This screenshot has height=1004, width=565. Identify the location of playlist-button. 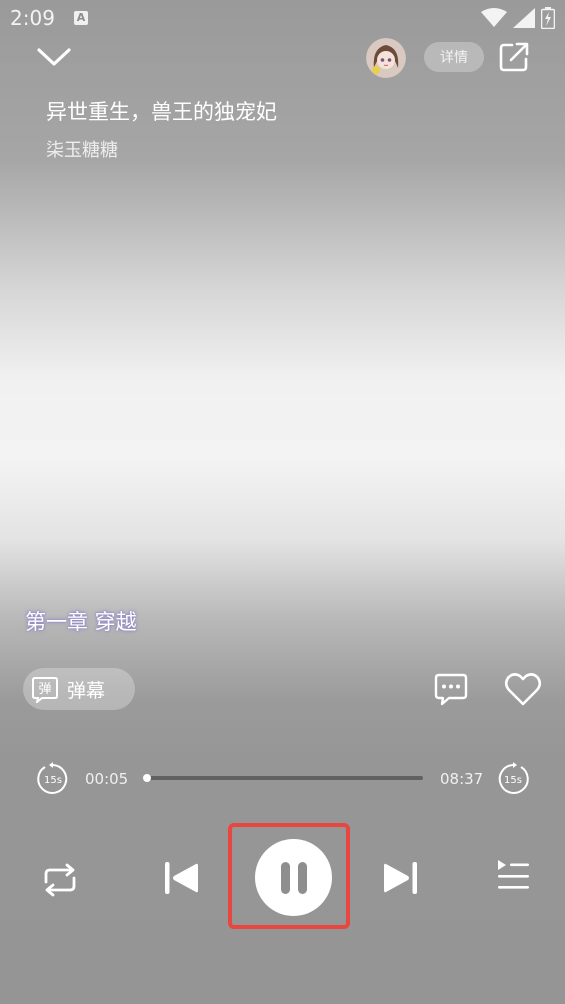
(513, 876).